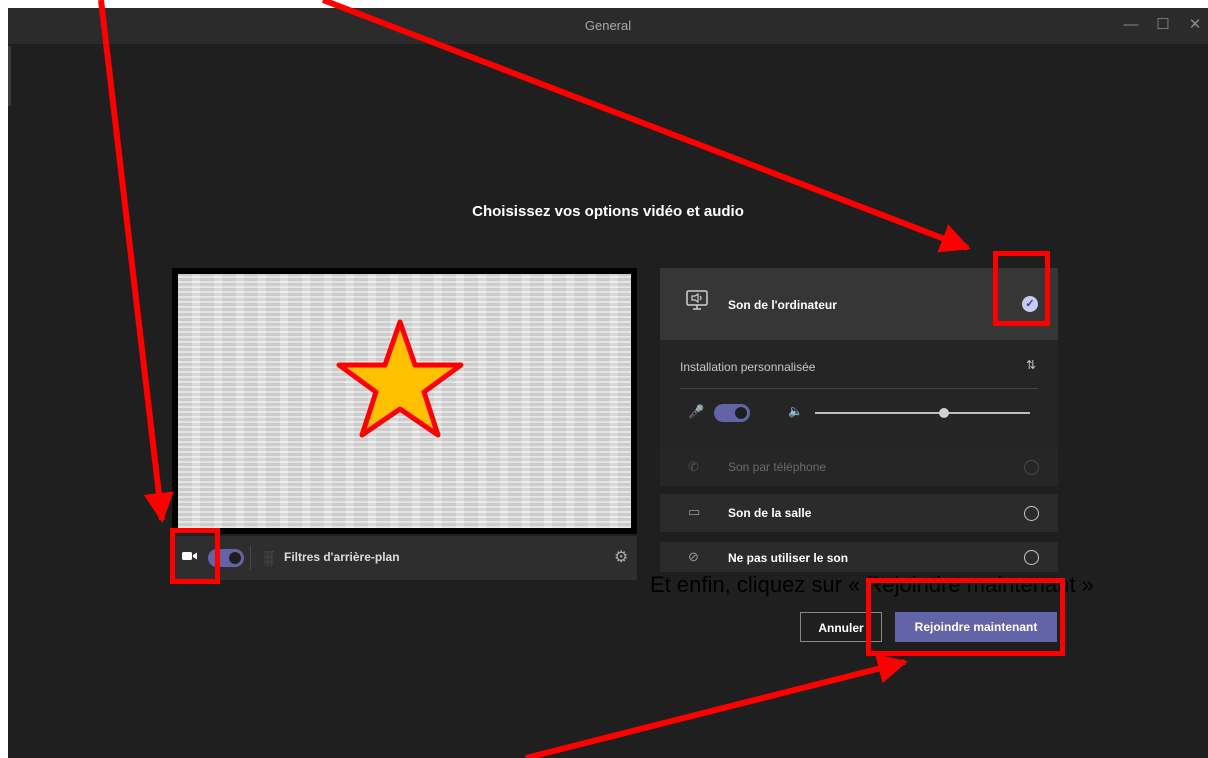  I want to click on minimize-icon: —, so click(1131, 25).